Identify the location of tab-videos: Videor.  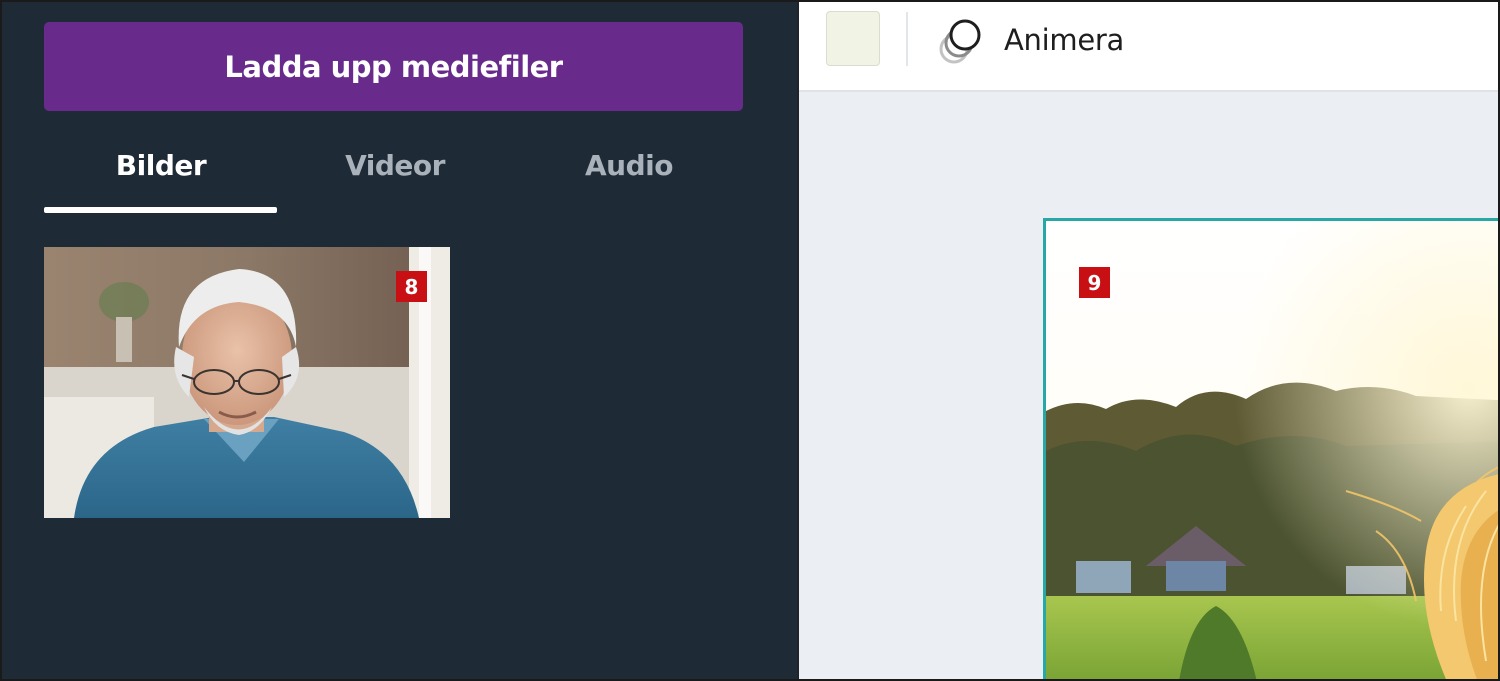
(395, 173).